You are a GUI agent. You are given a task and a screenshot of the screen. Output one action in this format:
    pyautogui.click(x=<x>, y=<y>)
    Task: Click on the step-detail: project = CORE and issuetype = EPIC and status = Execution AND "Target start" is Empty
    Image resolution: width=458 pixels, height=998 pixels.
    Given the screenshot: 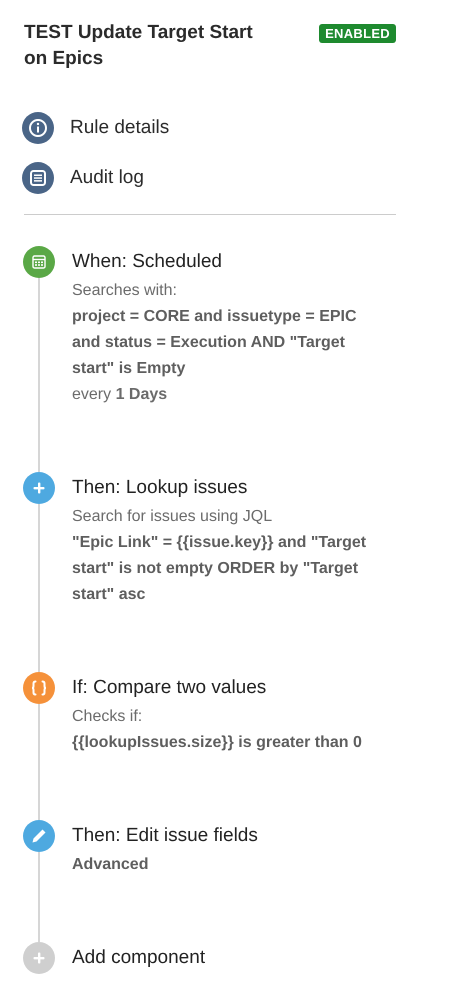 What is the action you would take?
    pyautogui.click(x=215, y=343)
    